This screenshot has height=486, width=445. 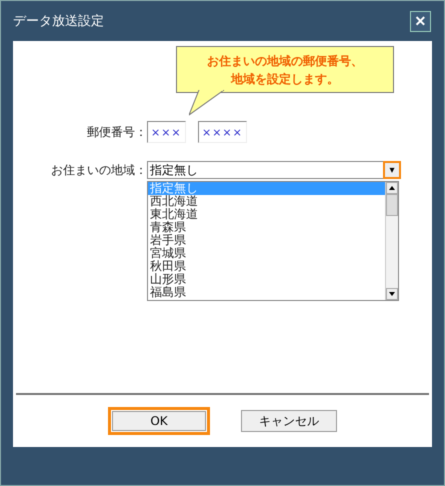 I want to click on scroll-down-arrow-icon, so click(x=392, y=294).